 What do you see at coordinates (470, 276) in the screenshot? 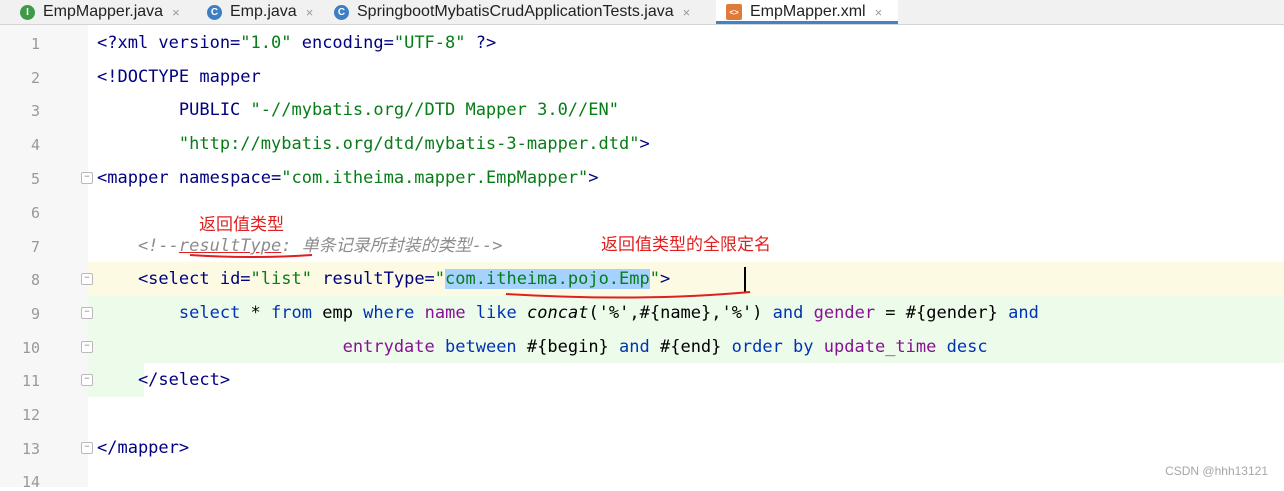
I see `annotation-overlay` at bounding box center [470, 276].